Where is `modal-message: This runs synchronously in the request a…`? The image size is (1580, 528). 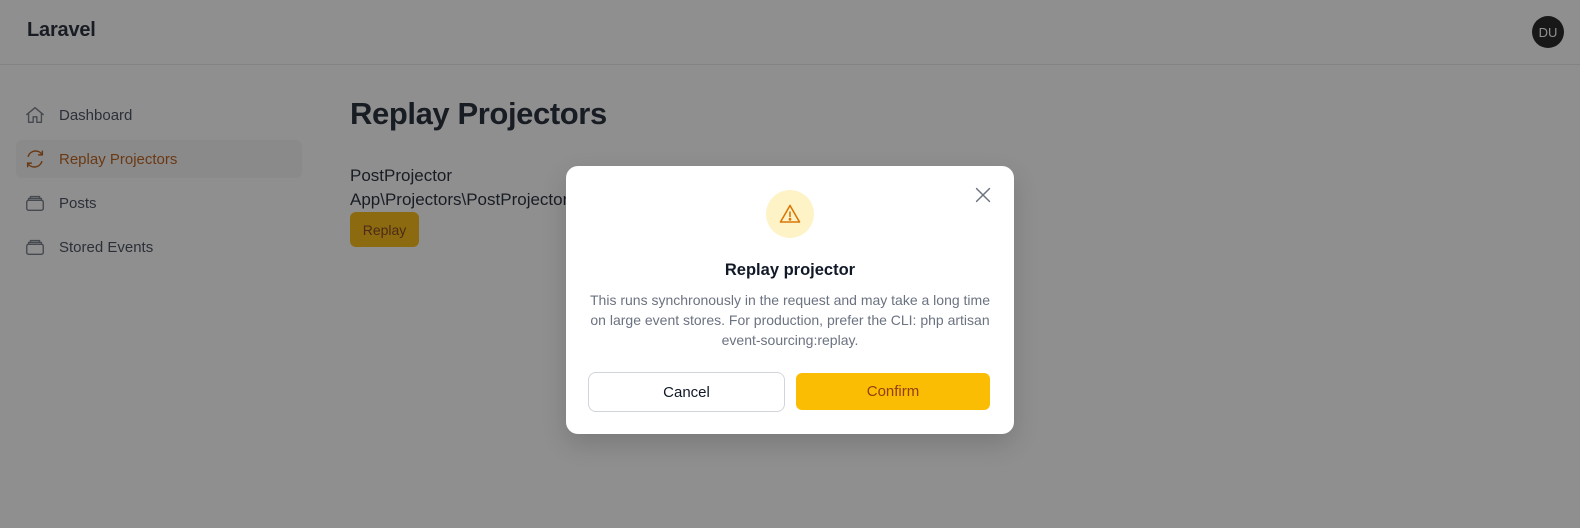
modal-message: This runs synchronously in the request a… is located at coordinates (790, 320).